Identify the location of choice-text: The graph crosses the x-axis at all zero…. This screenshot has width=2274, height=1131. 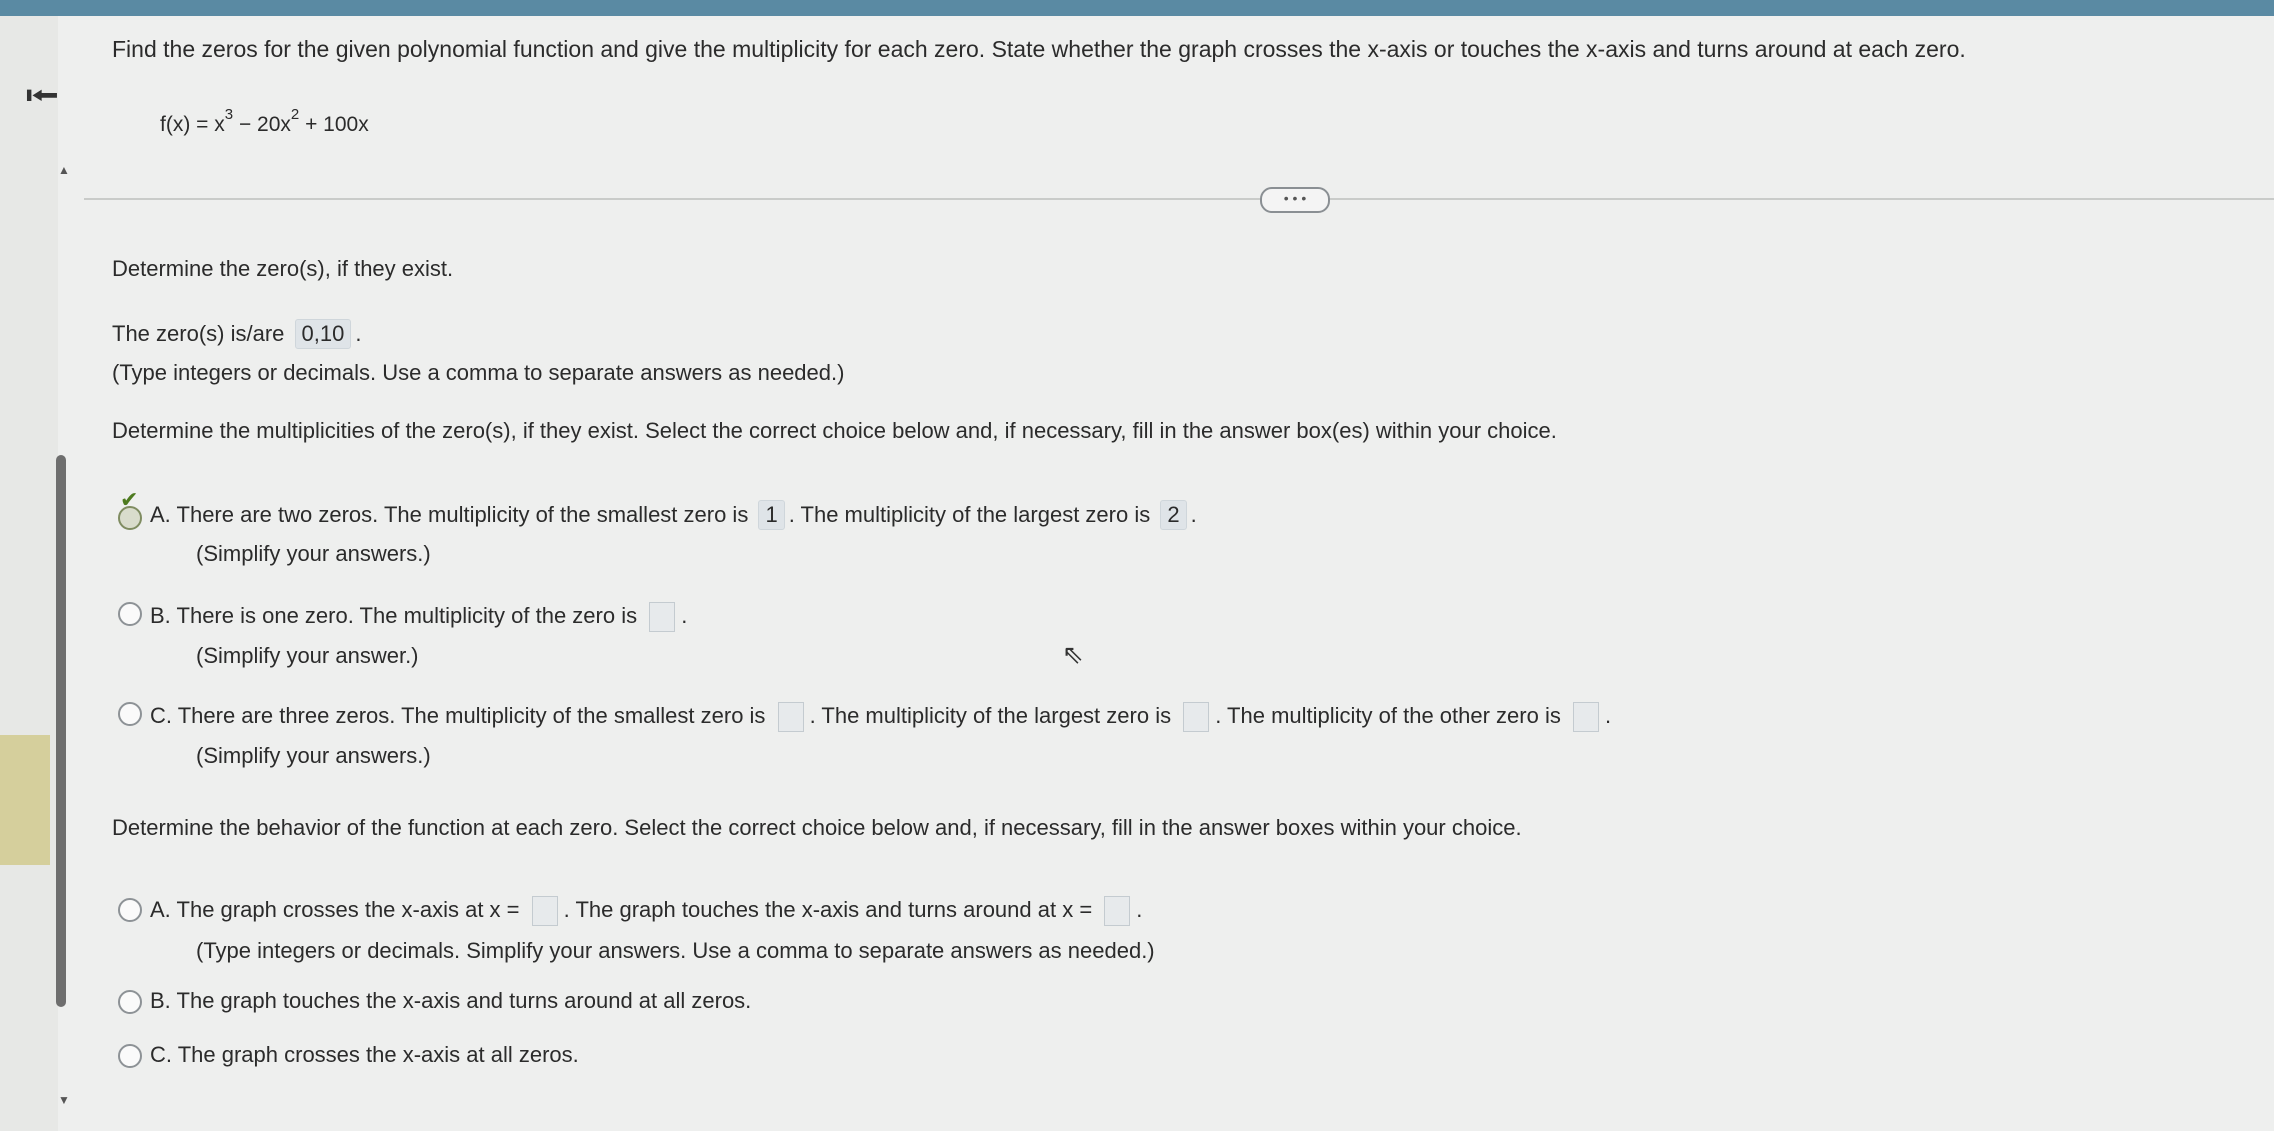
(378, 1054).